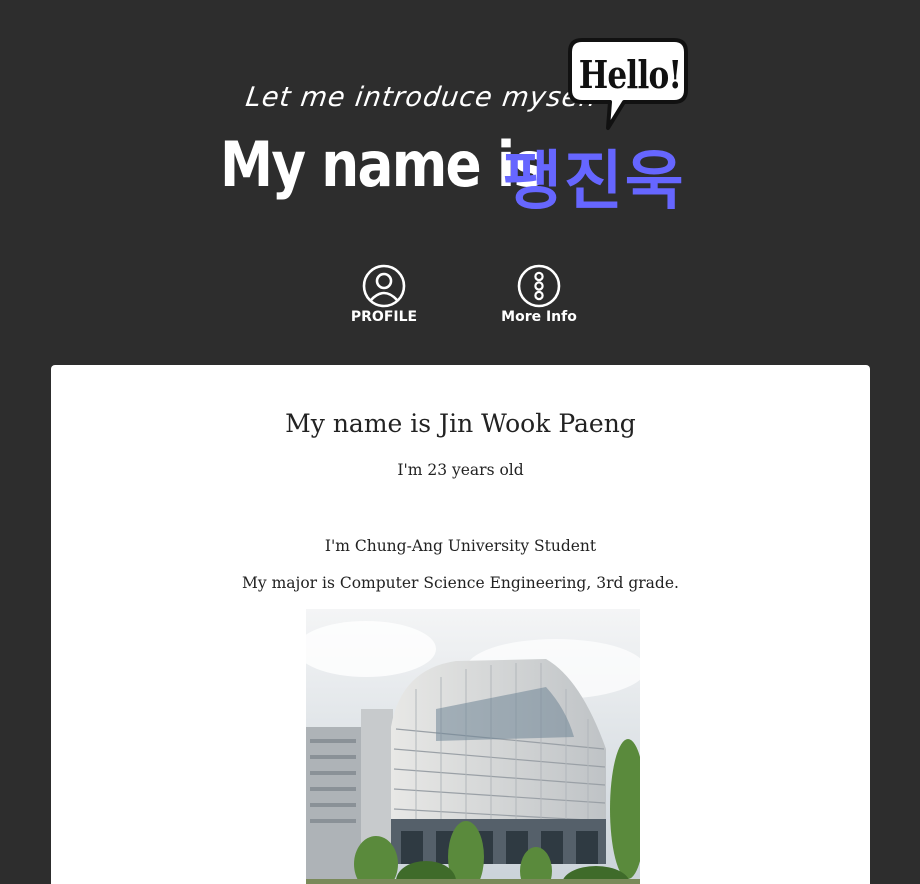 This screenshot has width=920, height=884. I want to click on name-korean: 팽진욱, so click(594, 182).